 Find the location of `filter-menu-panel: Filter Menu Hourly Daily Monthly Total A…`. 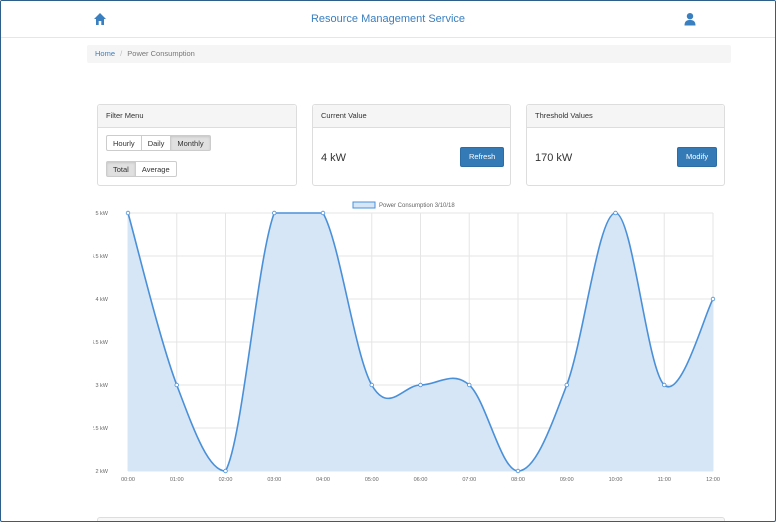

filter-menu-panel: Filter Menu Hourly Daily Monthly Total A… is located at coordinates (197, 145).